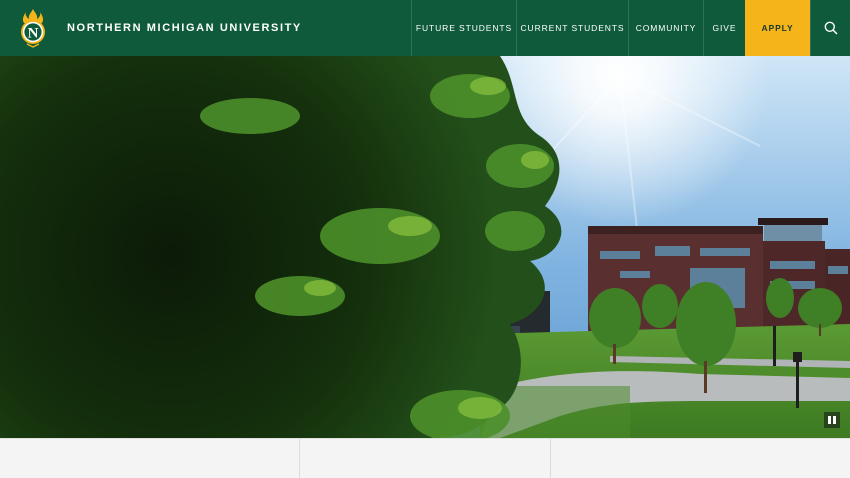 Image resolution: width=850 pixels, height=478 pixels. I want to click on svg-text: N, so click(33, 34).